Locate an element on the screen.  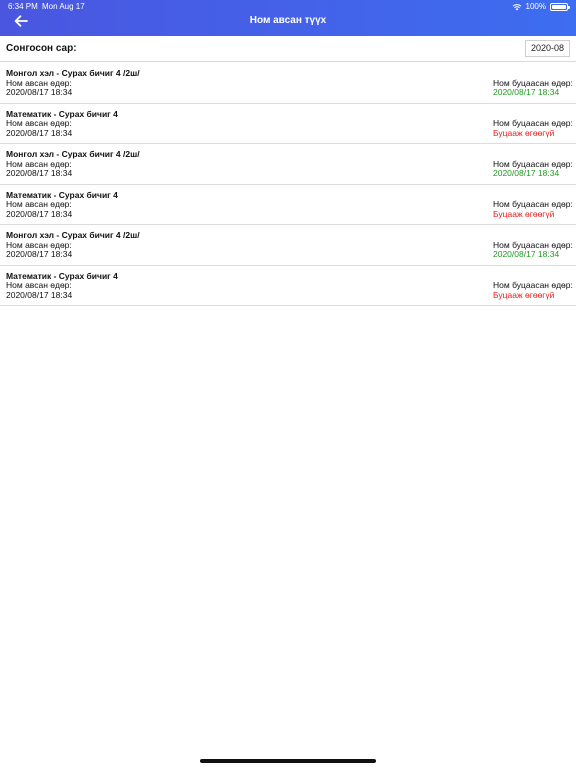
wifi-icon is located at coordinates (516, 6).